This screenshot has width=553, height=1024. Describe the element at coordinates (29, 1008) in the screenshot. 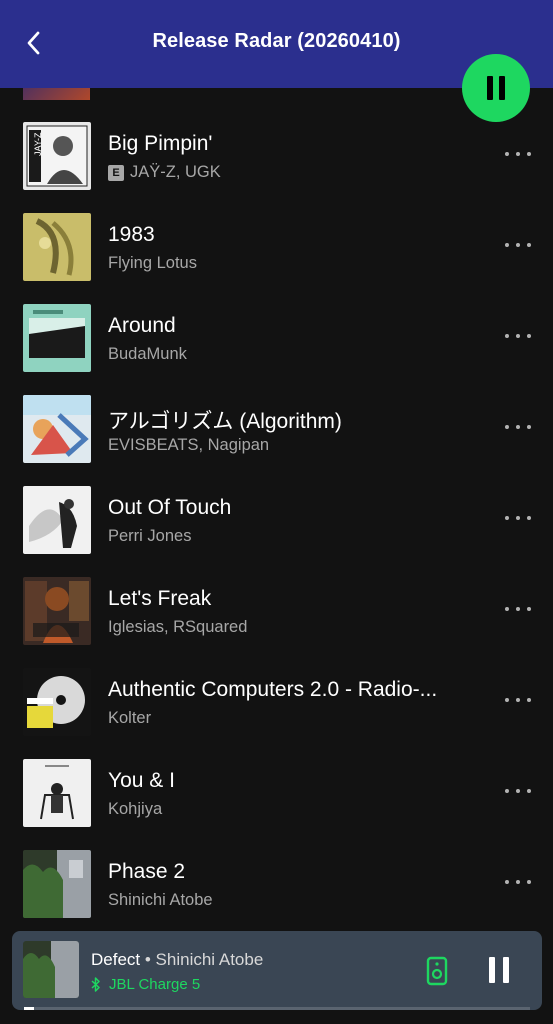

I see `playback-progress-fill` at that location.